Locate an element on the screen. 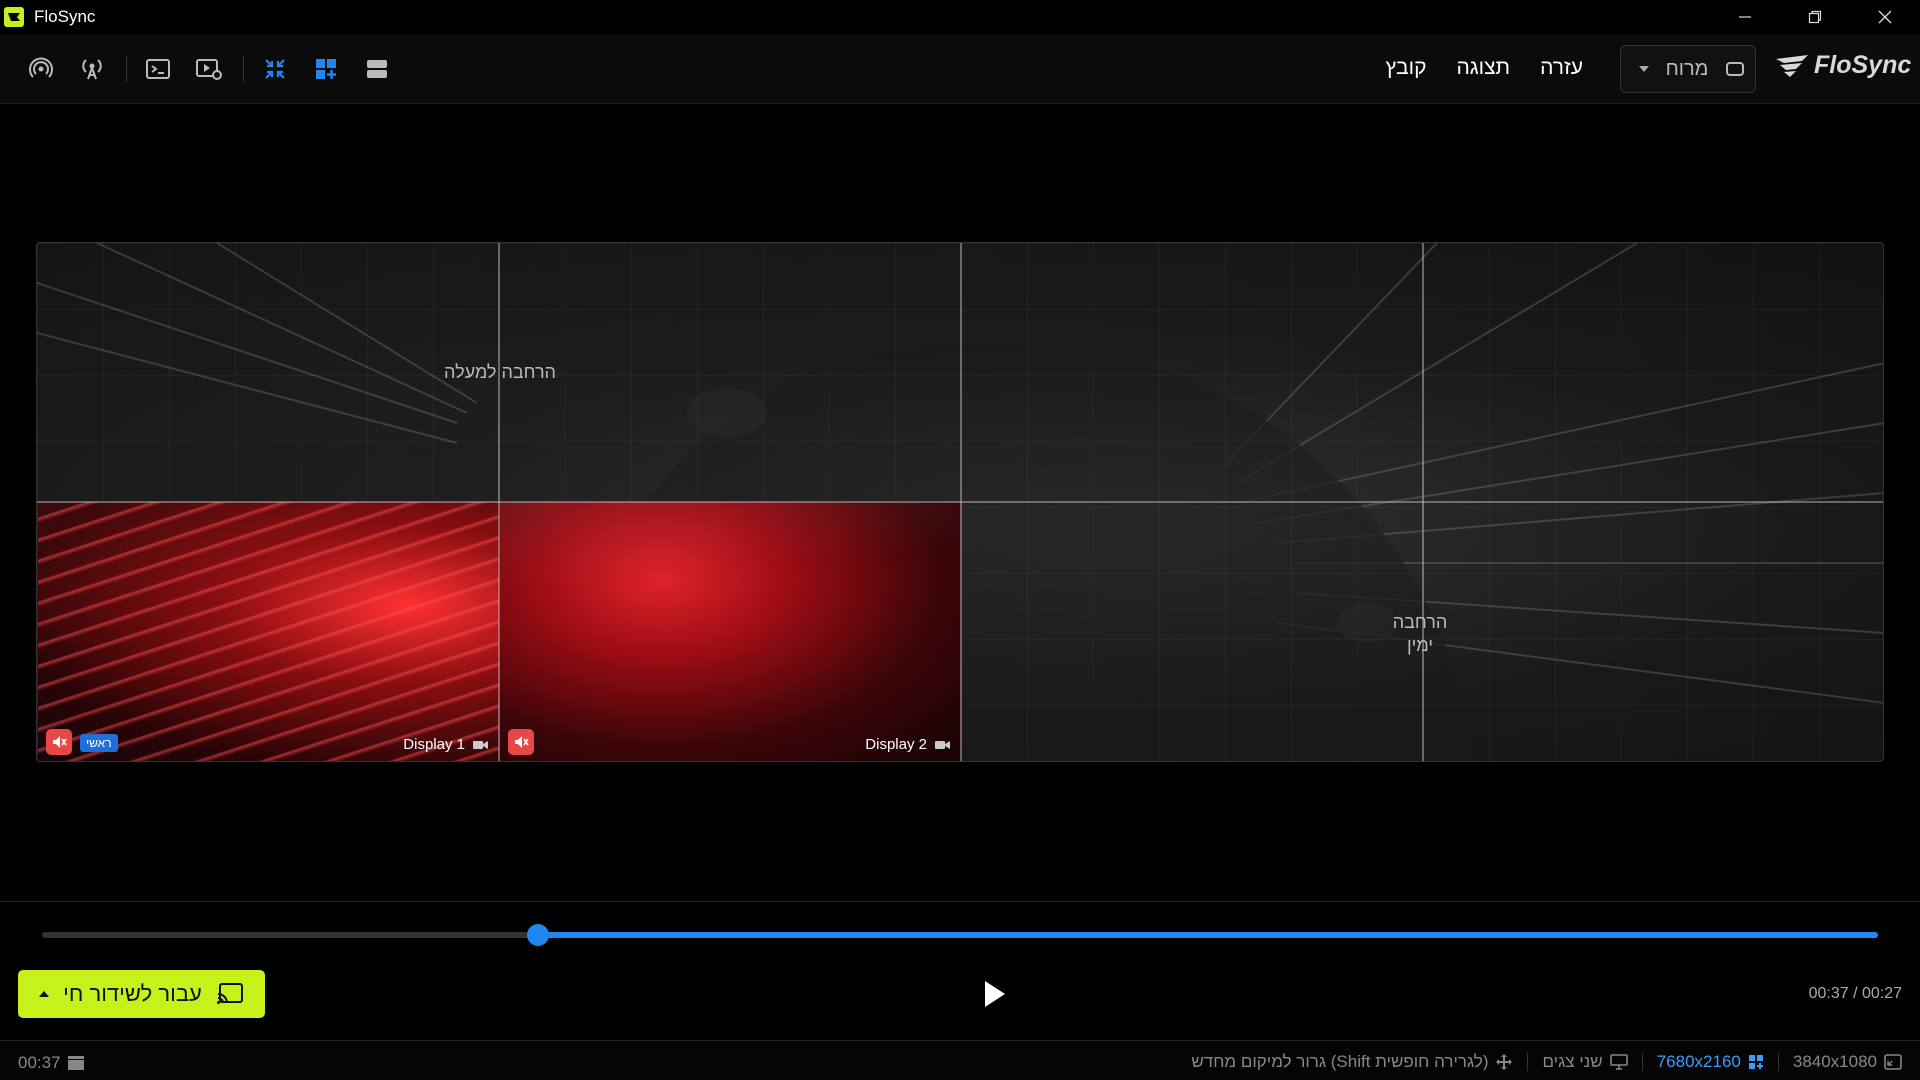  close-icon is located at coordinates (1885, 17).